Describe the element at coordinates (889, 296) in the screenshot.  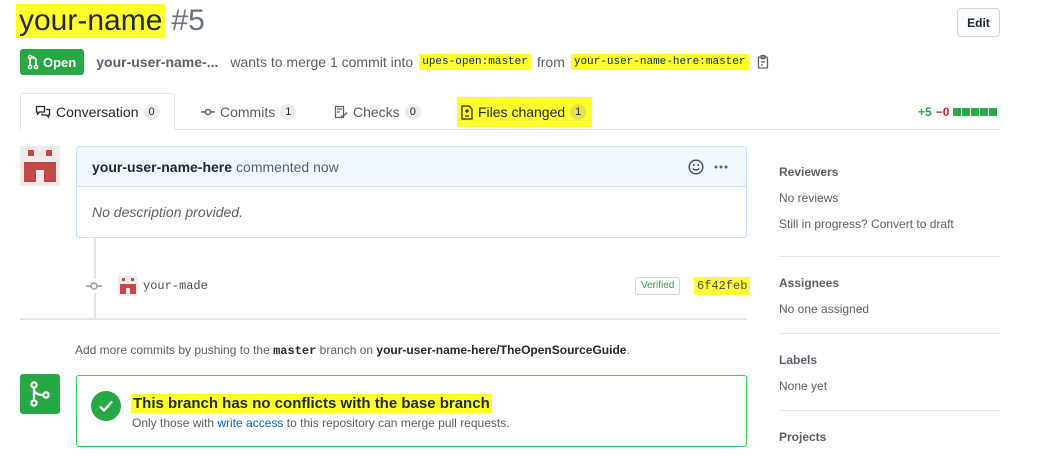
I see `sidebar-assignees: Assignees No one assigned` at that location.